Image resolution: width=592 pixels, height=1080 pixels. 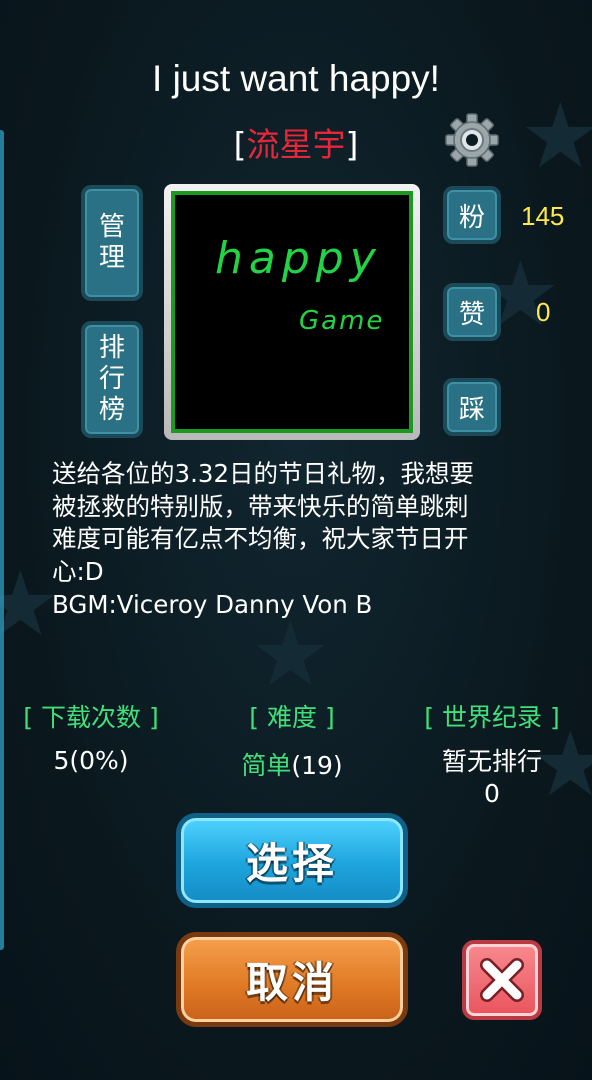 I want to click on difficulty-count: (19), so click(x=317, y=765).